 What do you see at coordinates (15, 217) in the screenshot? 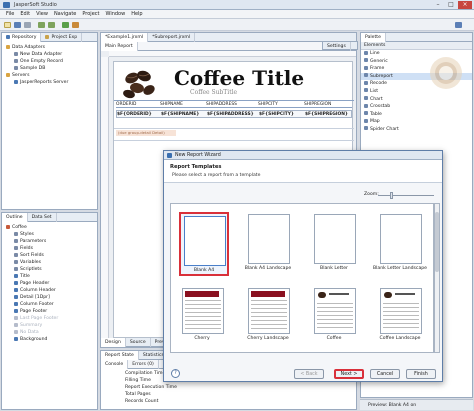
I see `tab-outline: Outline` at bounding box center [15, 217].